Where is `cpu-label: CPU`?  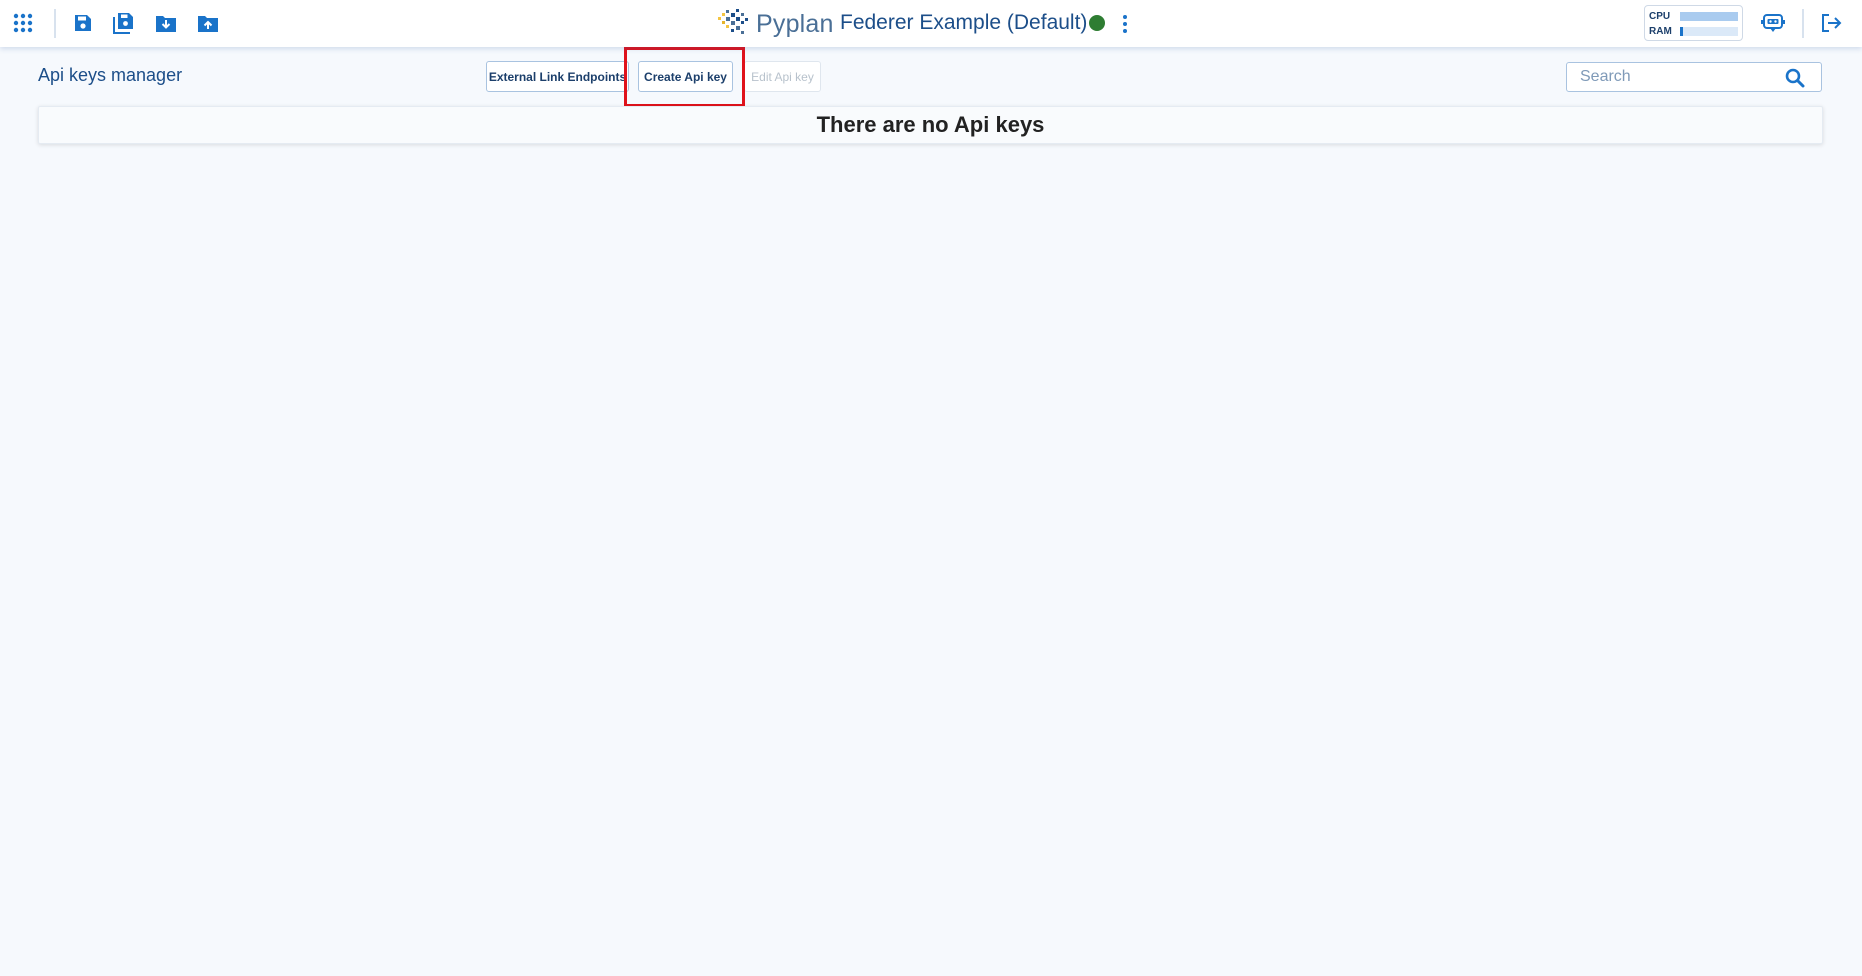 cpu-label: CPU is located at coordinates (1660, 16).